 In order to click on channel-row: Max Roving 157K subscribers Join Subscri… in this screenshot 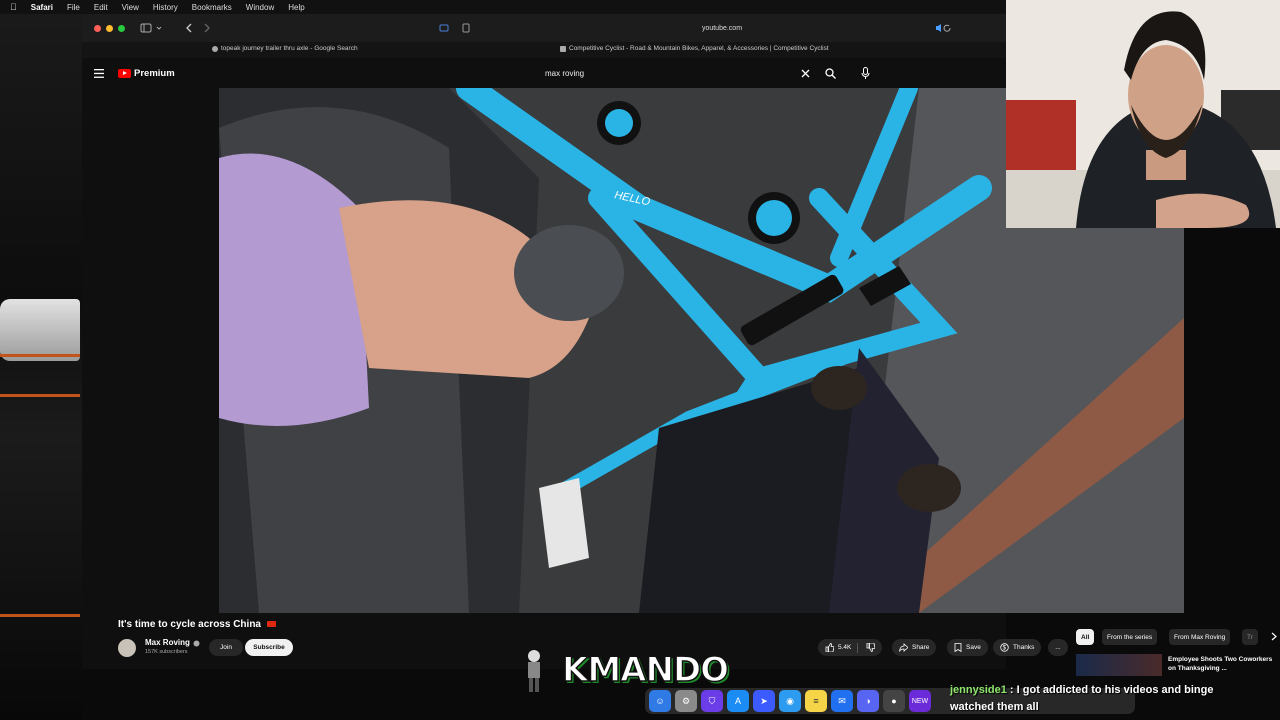, I will do `click(560, 648)`.